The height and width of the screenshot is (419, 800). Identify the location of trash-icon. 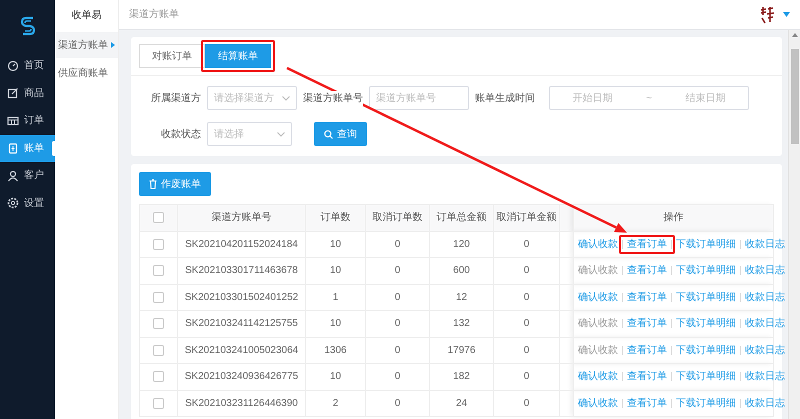
(153, 184).